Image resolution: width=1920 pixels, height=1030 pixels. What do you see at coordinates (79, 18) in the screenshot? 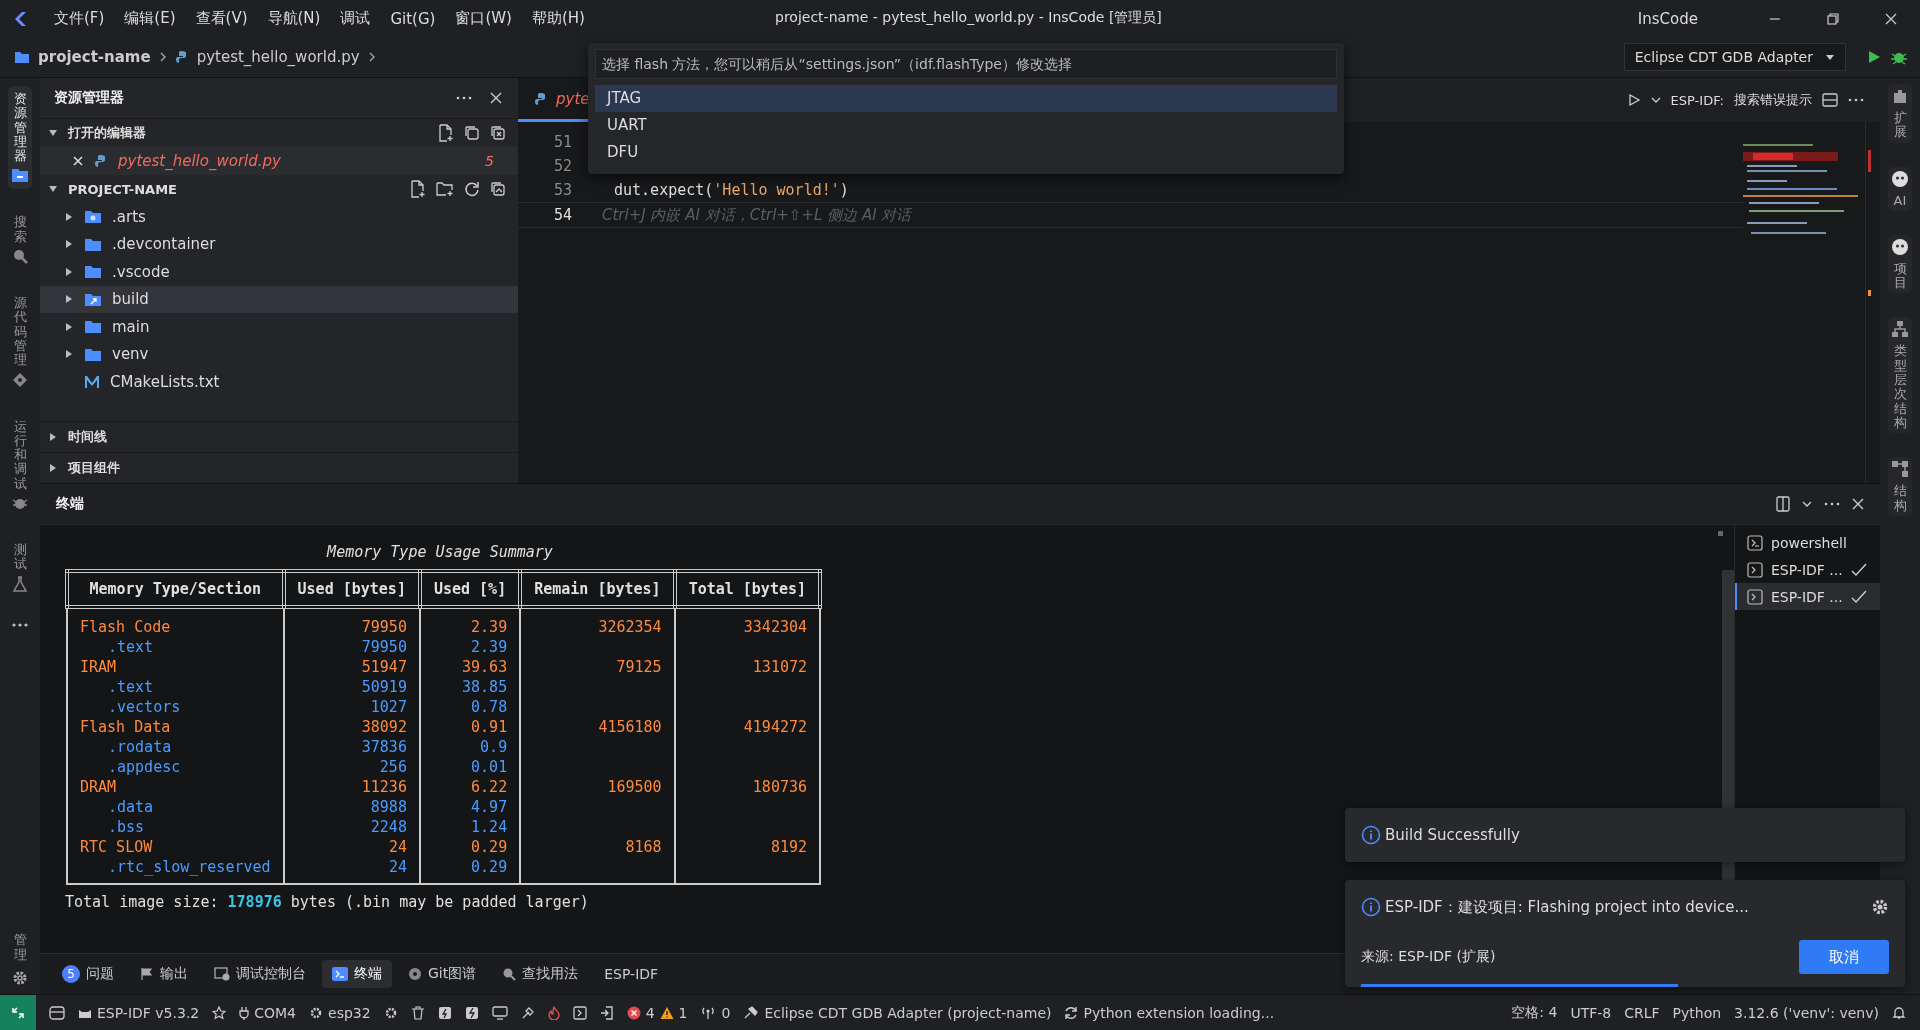
I see `menu-item: 文件(F)` at bounding box center [79, 18].